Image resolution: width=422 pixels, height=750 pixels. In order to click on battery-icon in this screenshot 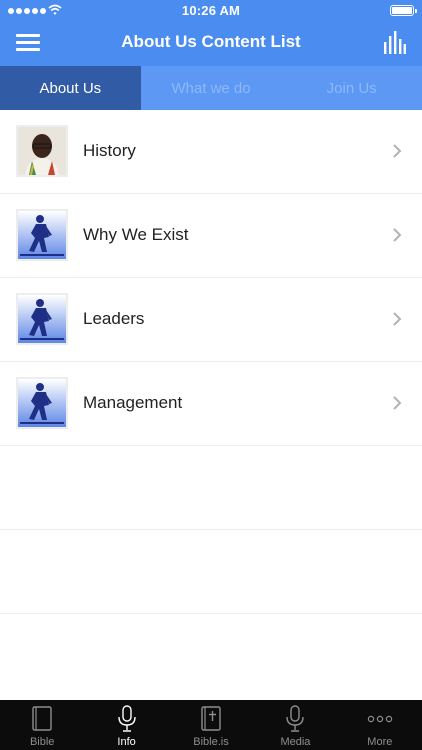, I will do `click(403, 10)`.